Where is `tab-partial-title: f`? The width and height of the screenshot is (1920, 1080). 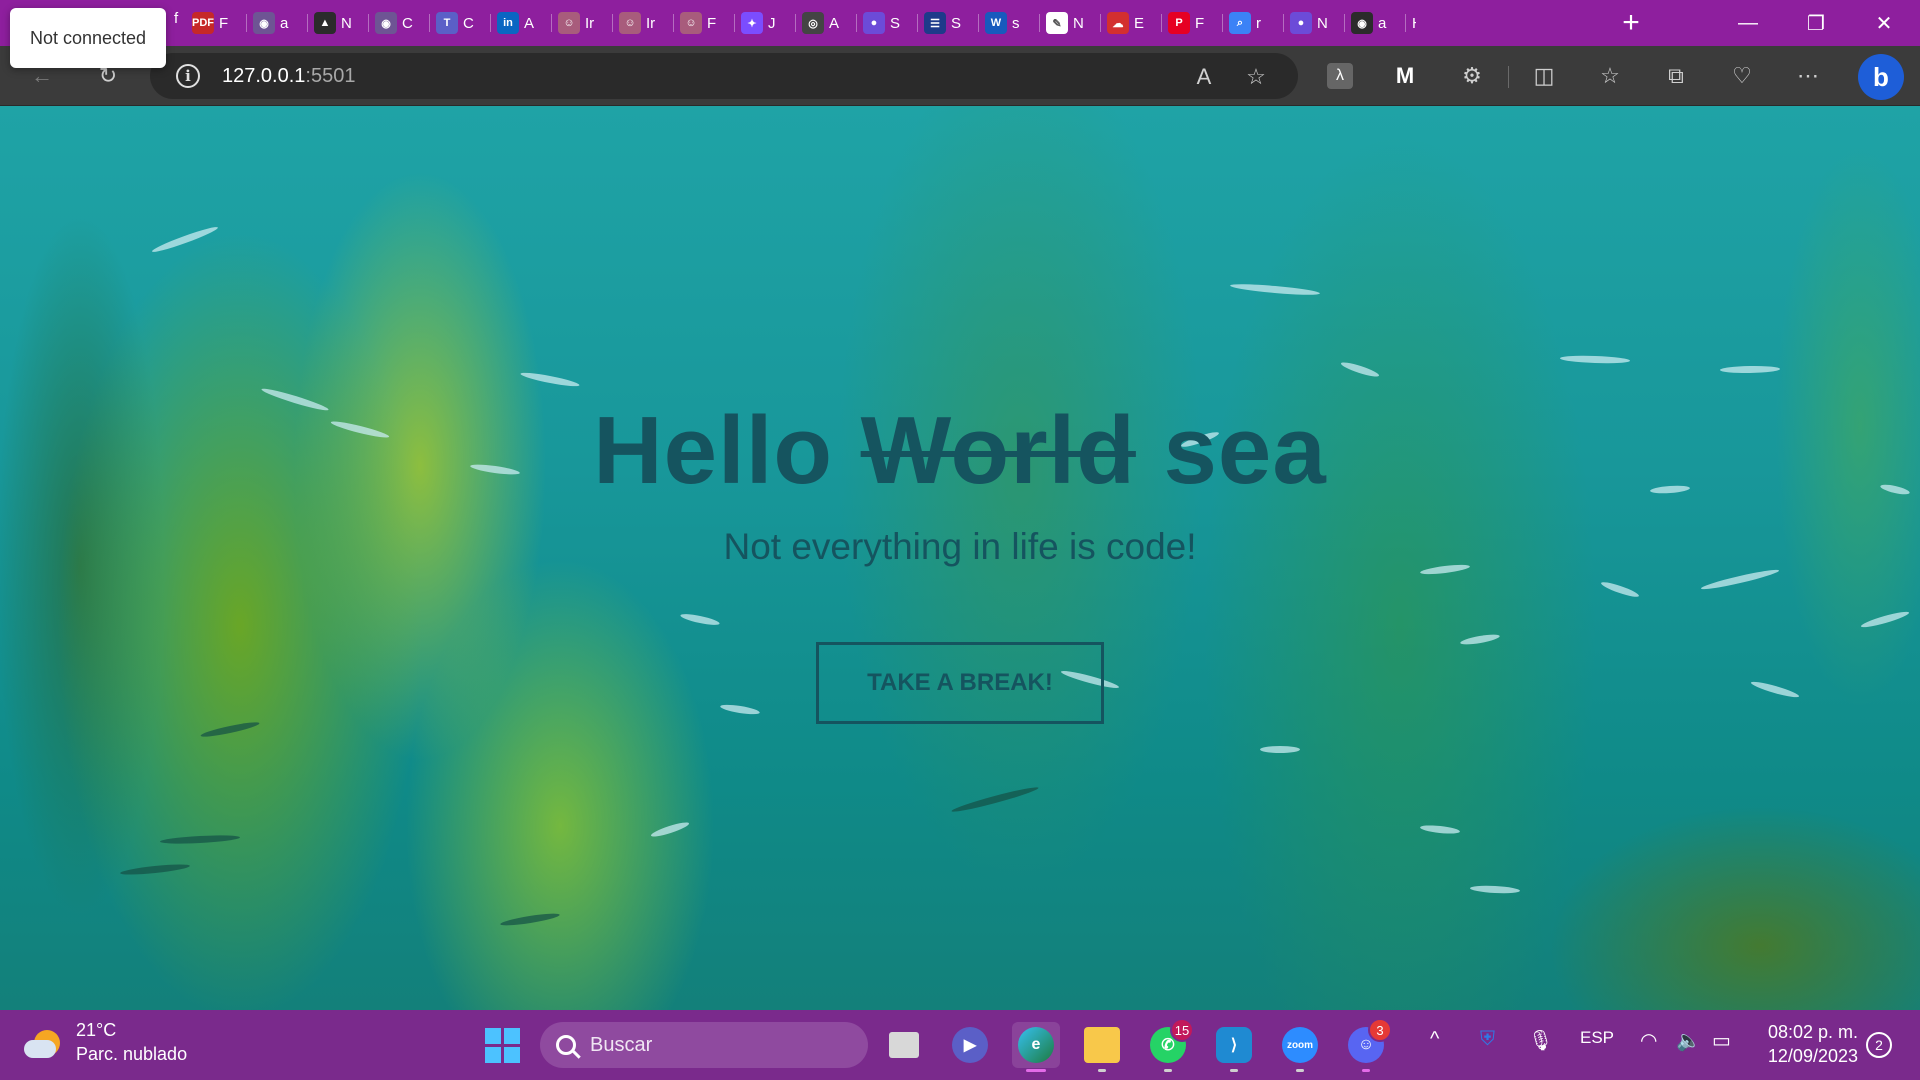
tab-partial-title: f is located at coordinates (176, 18).